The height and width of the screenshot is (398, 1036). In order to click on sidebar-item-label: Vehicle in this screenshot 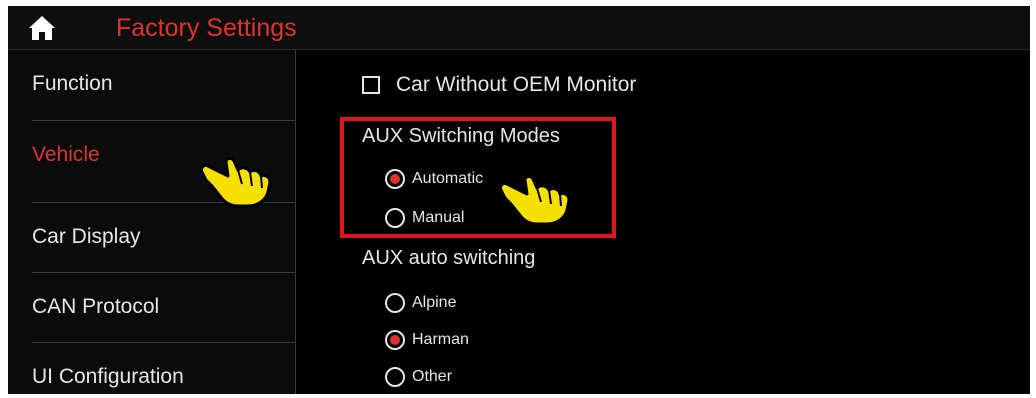, I will do `click(66, 154)`.